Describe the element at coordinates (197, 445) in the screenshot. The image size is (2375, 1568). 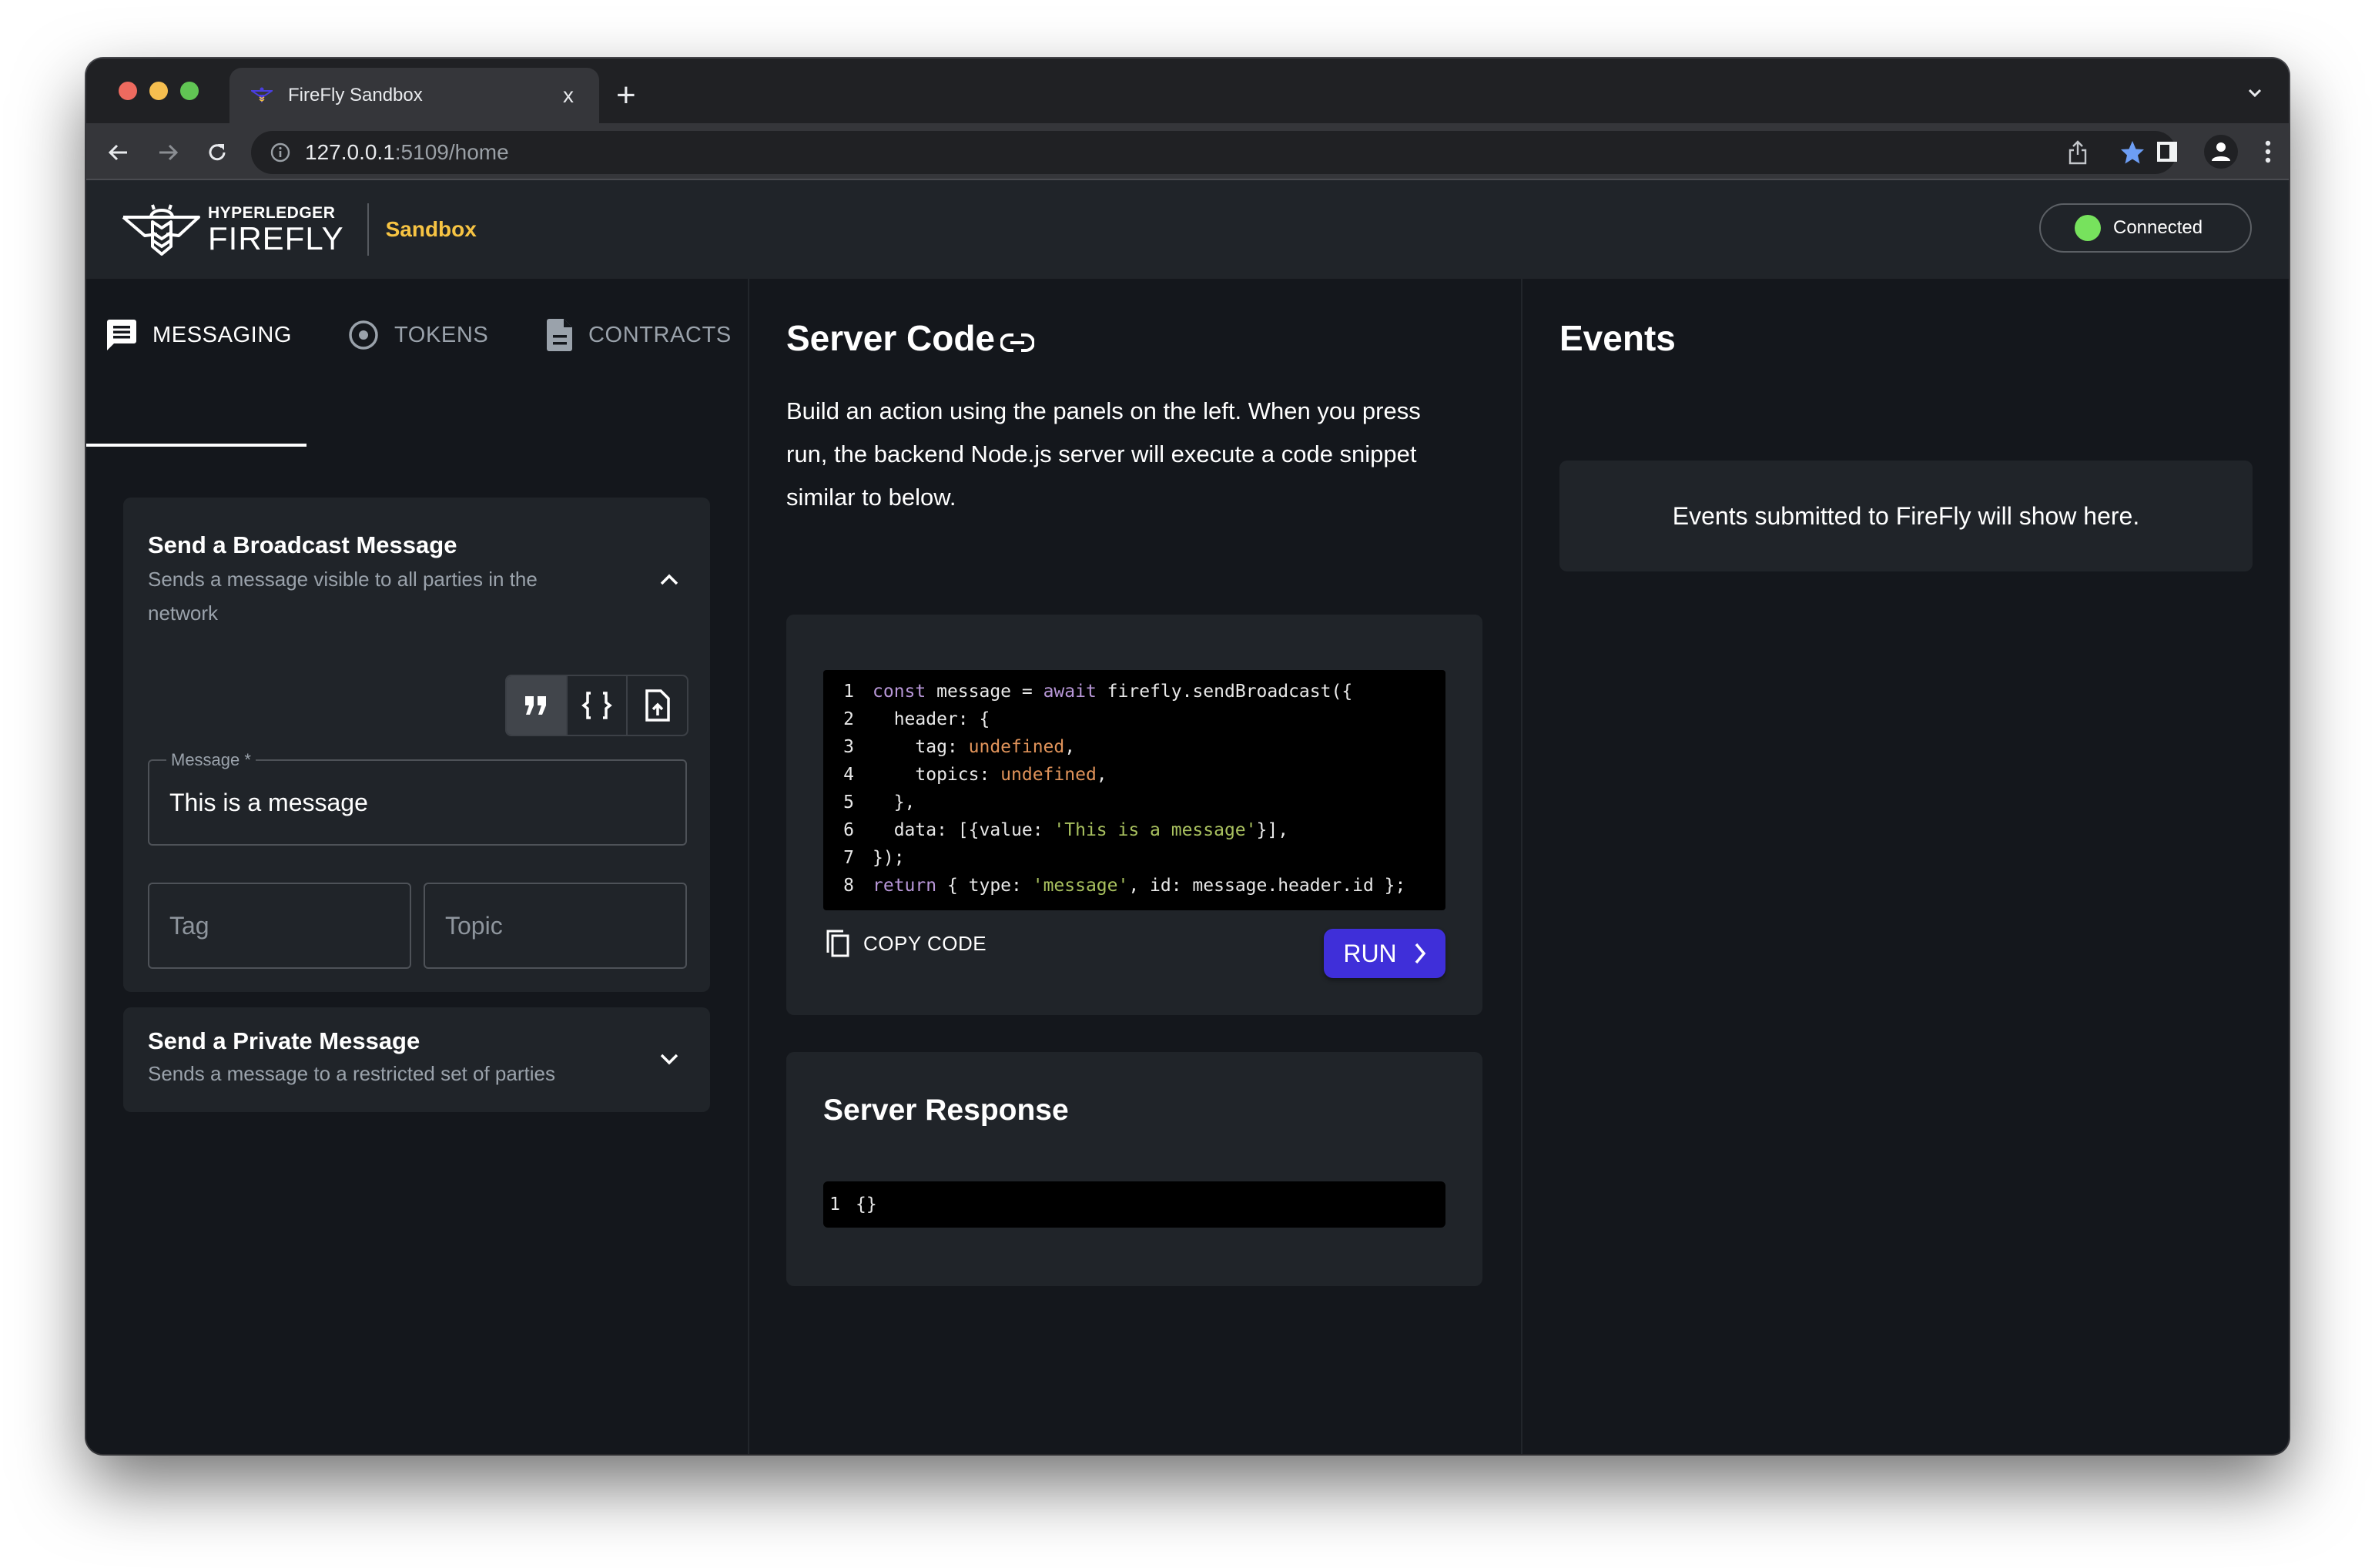
I see `active-tab-indicator` at that location.